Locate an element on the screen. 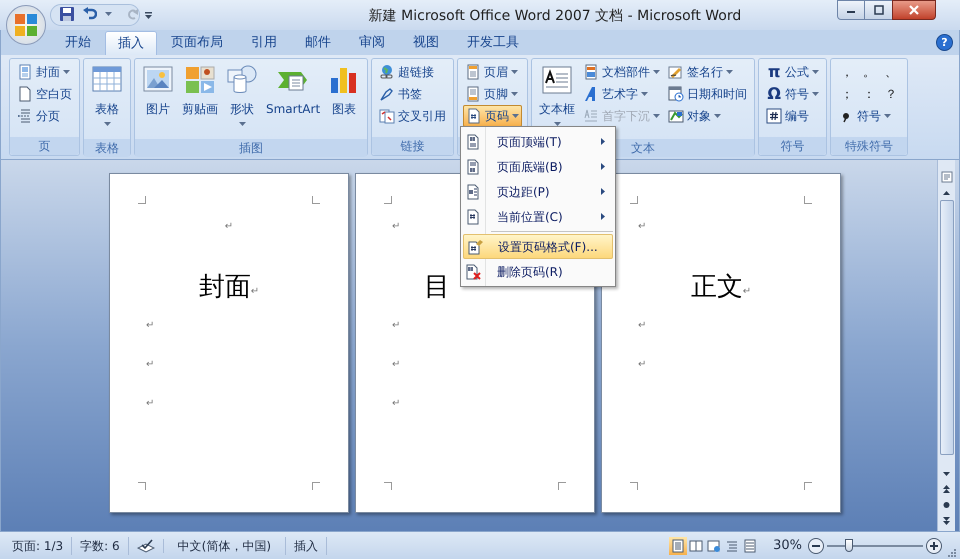 The width and height of the screenshot is (960, 559). ribbon-tab: 开始 is located at coordinates (78, 43).